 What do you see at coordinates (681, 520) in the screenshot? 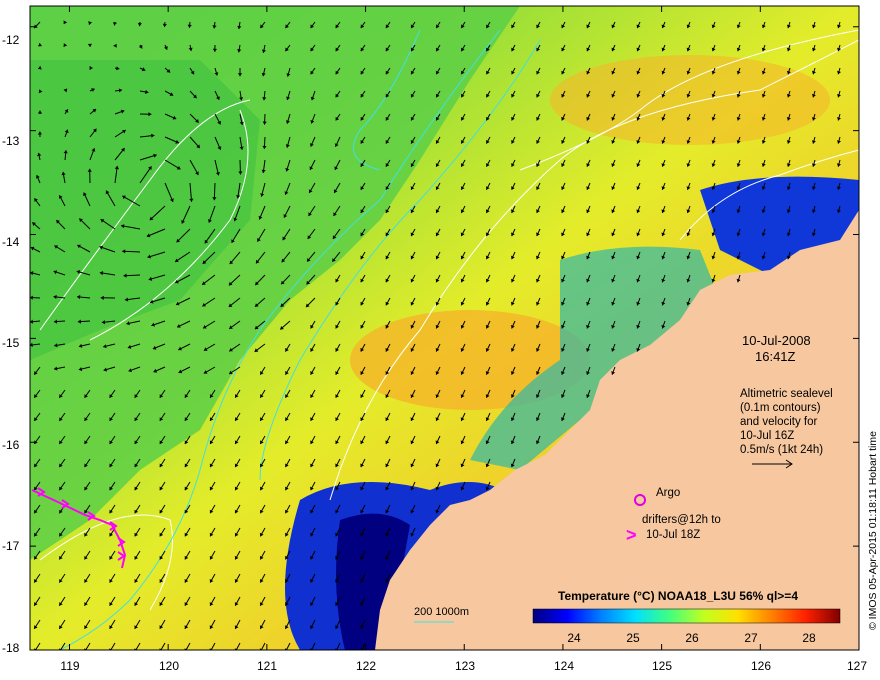
I see `drifters-label-1: drifters@12h to` at bounding box center [681, 520].